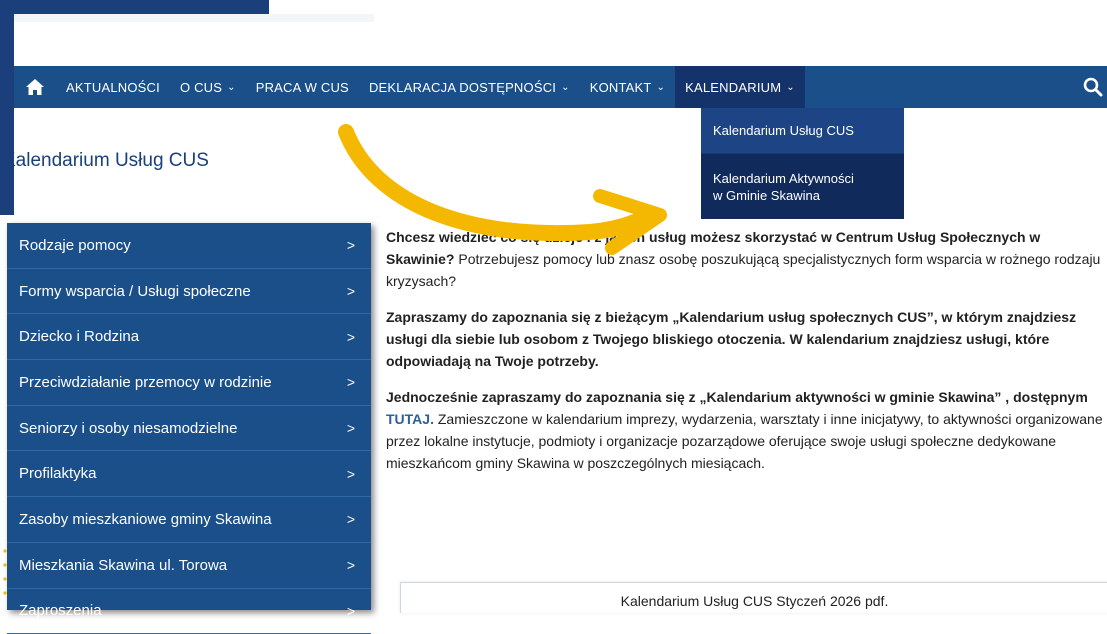 Image resolution: width=1107 pixels, height=634 pixels. I want to click on sidebar-item-seniorzy: Seniorzy i osoby niesamodzielne >, so click(189, 429).